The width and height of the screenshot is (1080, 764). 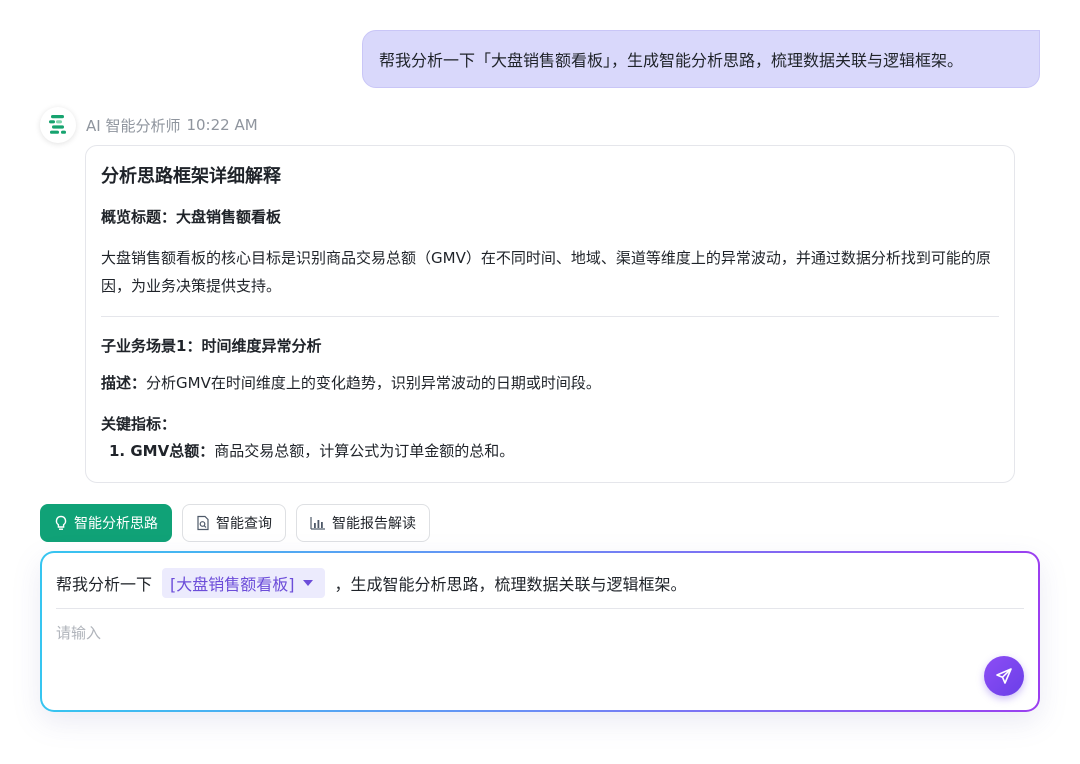 What do you see at coordinates (540, 608) in the screenshot?
I see `composer-divider` at bounding box center [540, 608].